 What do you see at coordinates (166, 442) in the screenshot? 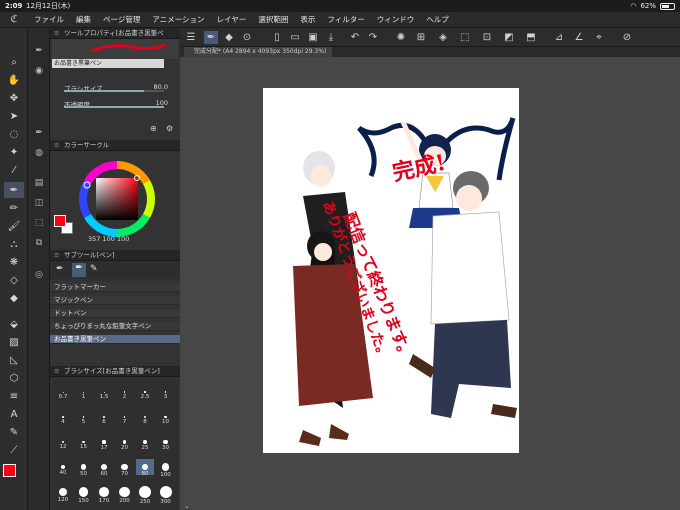
I see `brush-size-option: 30` at bounding box center [166, 442].